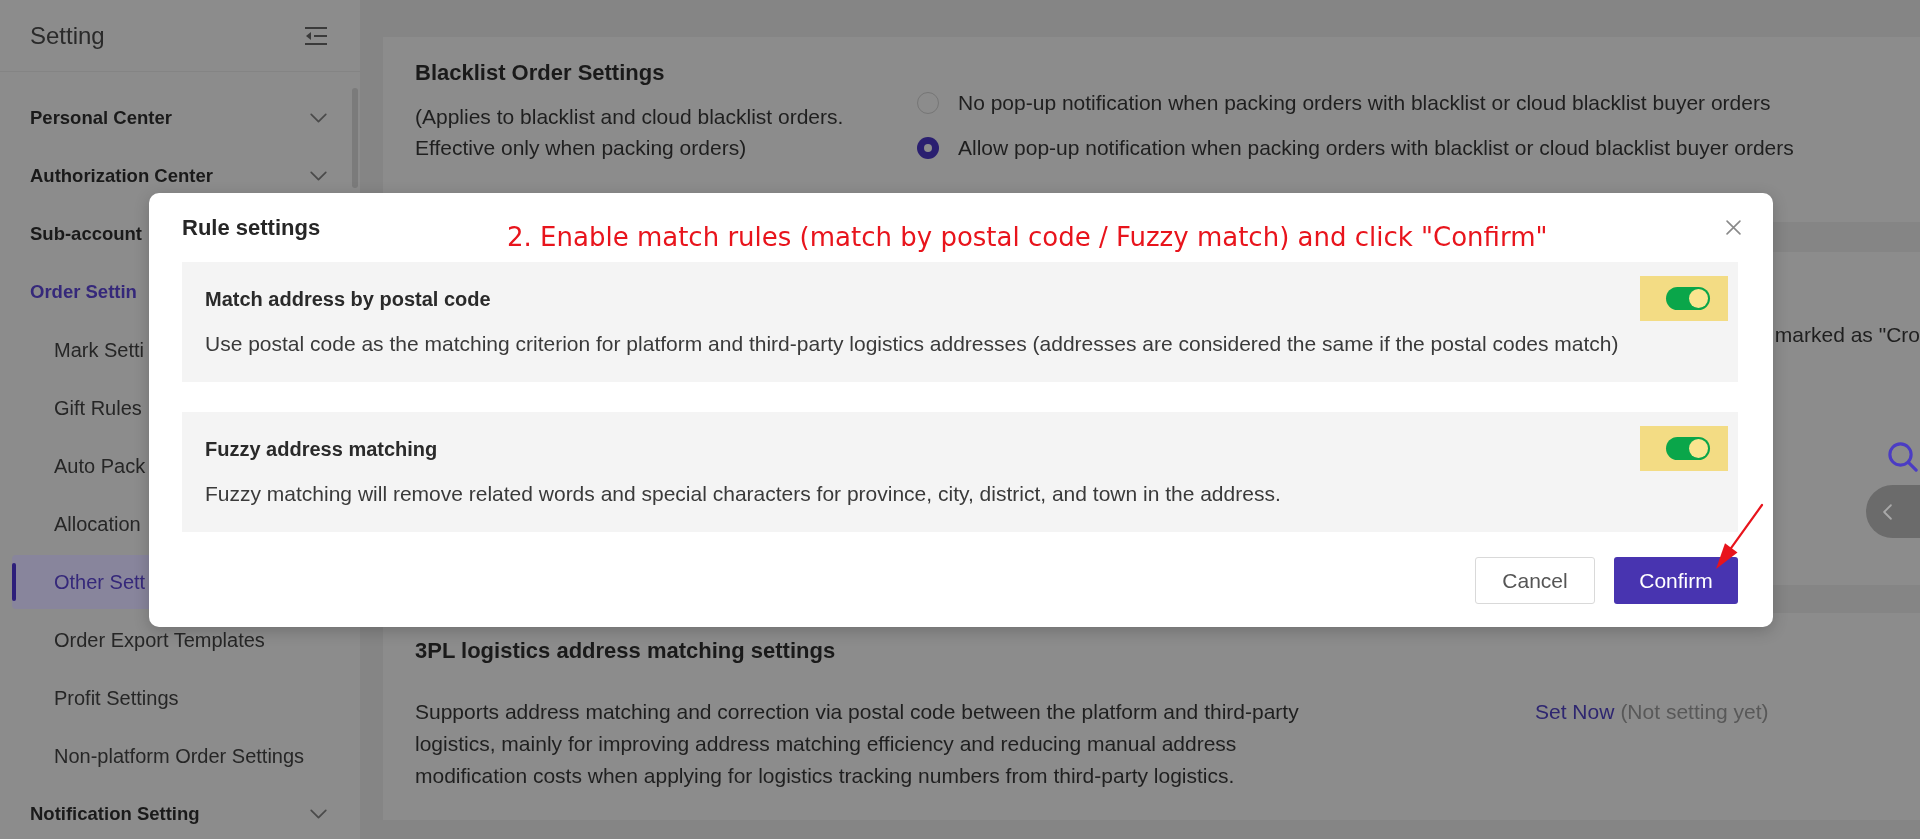 This screenshot has height=839, width=1920. What do you see at coordinates (316, 35) in the screenshot?
I see `collapse-sidebar-icon` at bounding box center [316, 35].